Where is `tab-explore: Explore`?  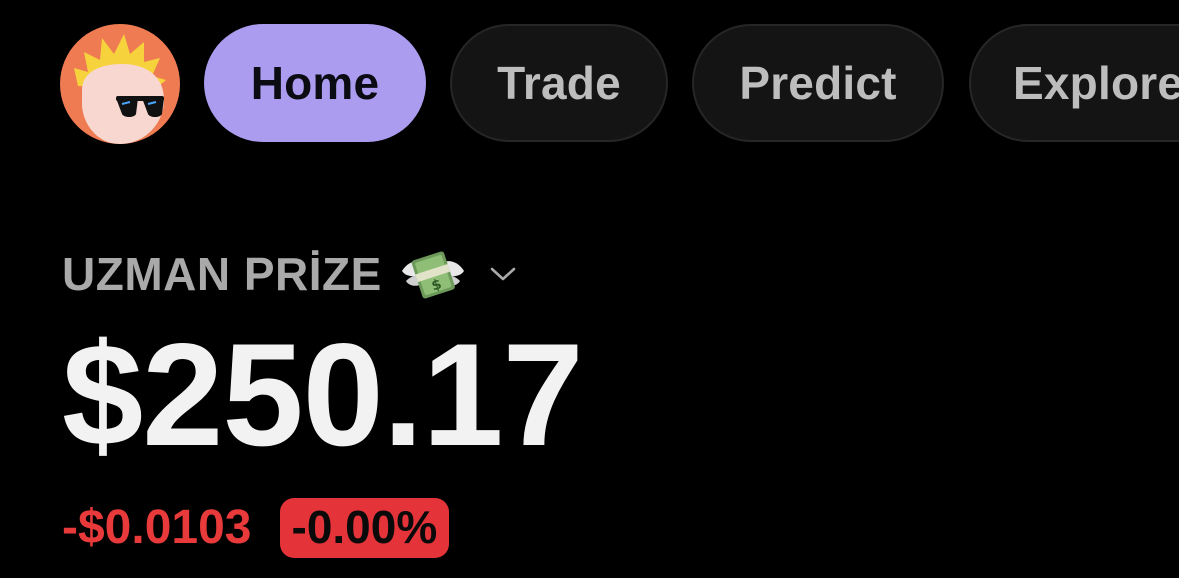 tab-explore: Explore is located at coordinates (1074, 83).